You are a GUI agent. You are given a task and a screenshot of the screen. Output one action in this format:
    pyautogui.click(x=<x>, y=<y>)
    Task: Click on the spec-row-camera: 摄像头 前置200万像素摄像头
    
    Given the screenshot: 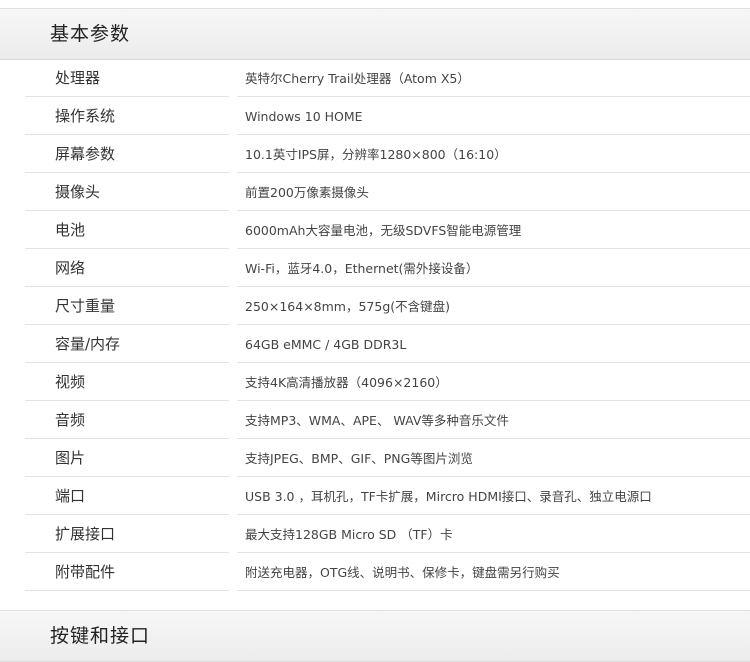 What is the action you would take?
    pyautogui.click(x=375, y=193)
    